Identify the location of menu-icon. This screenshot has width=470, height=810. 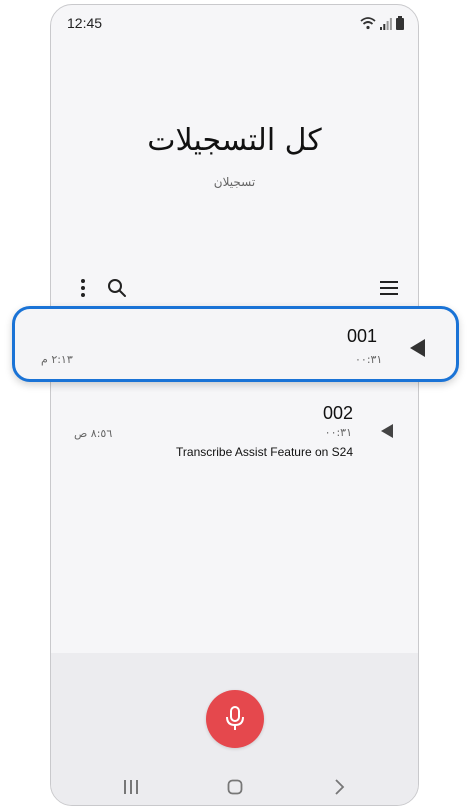
(389, 288).